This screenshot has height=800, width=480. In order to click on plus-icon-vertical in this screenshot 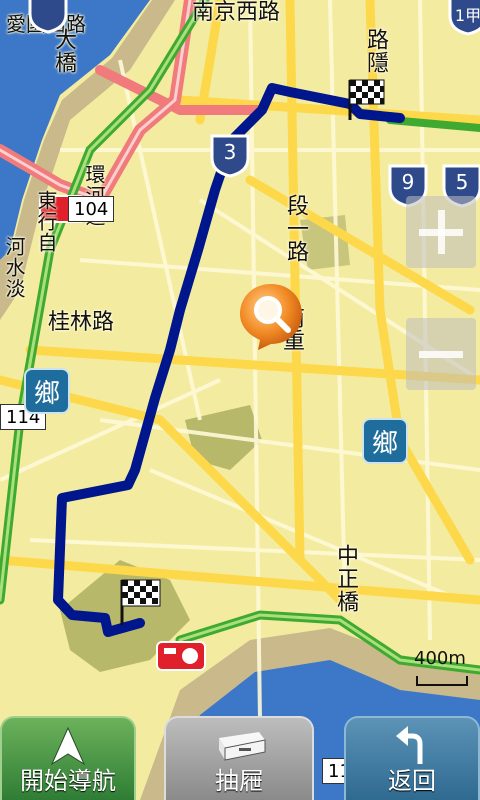, I will do `click(441, 232)`.